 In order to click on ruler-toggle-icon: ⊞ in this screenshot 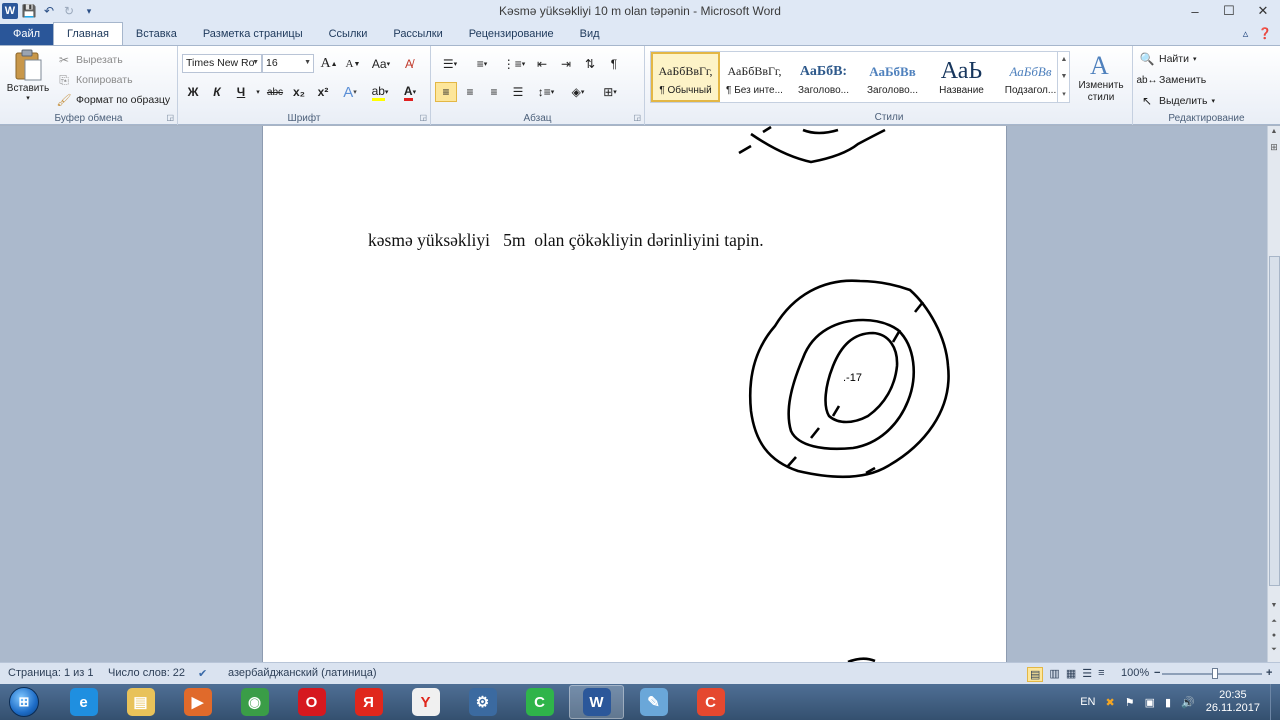, I will do `click(1274, 147)`.